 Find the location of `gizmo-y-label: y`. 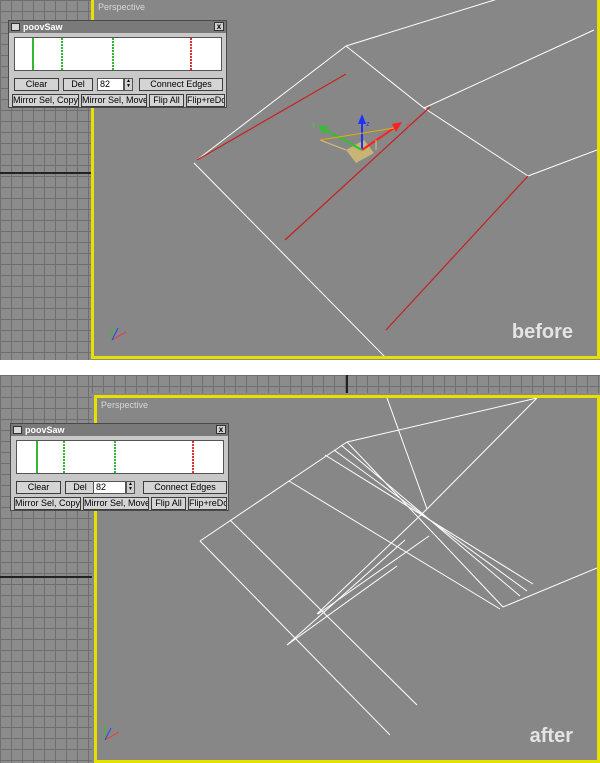

gizmo-y-label: y is located at coordinates (314, 125).